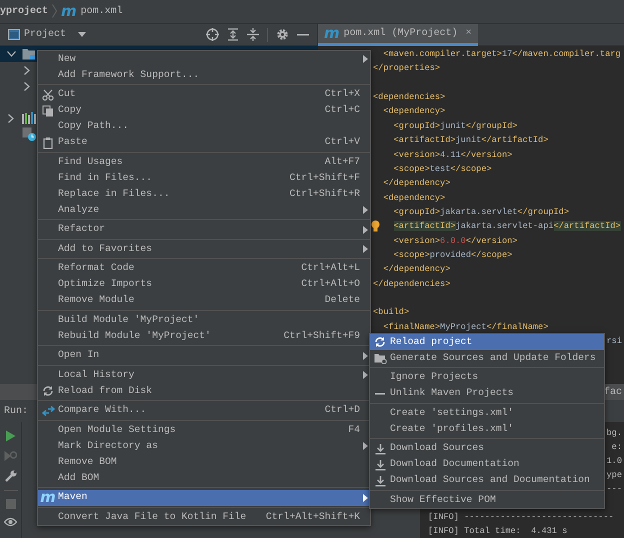  What do you see at coordinates (322, 335) in the screenshot?
I see `shortcut-label: Ctrl+Shift+F9` at bounding box center [322, 335].